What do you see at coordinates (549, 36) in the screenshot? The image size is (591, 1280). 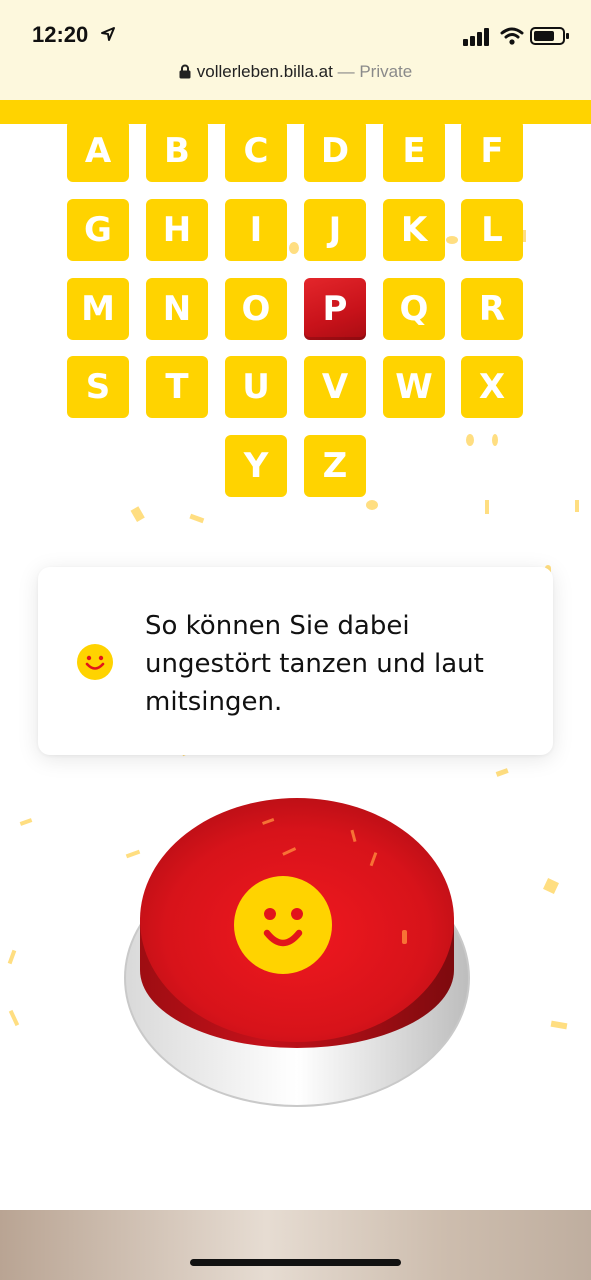 I see `battery-icon` at bounding box center [549, 36].